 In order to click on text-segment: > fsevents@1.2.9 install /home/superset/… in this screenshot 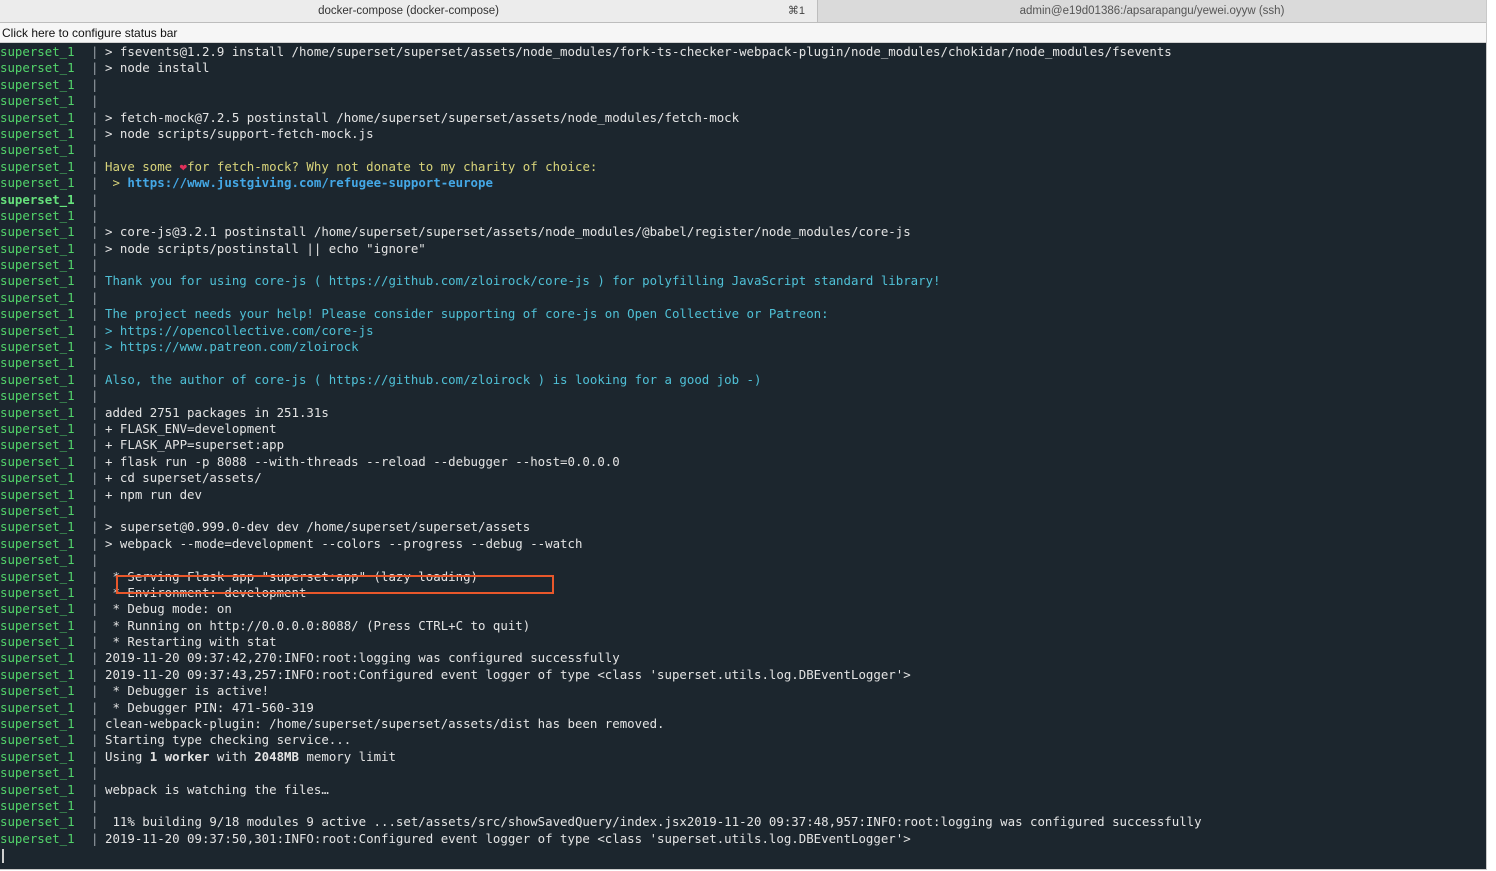, I will do `click(638, 51)`.